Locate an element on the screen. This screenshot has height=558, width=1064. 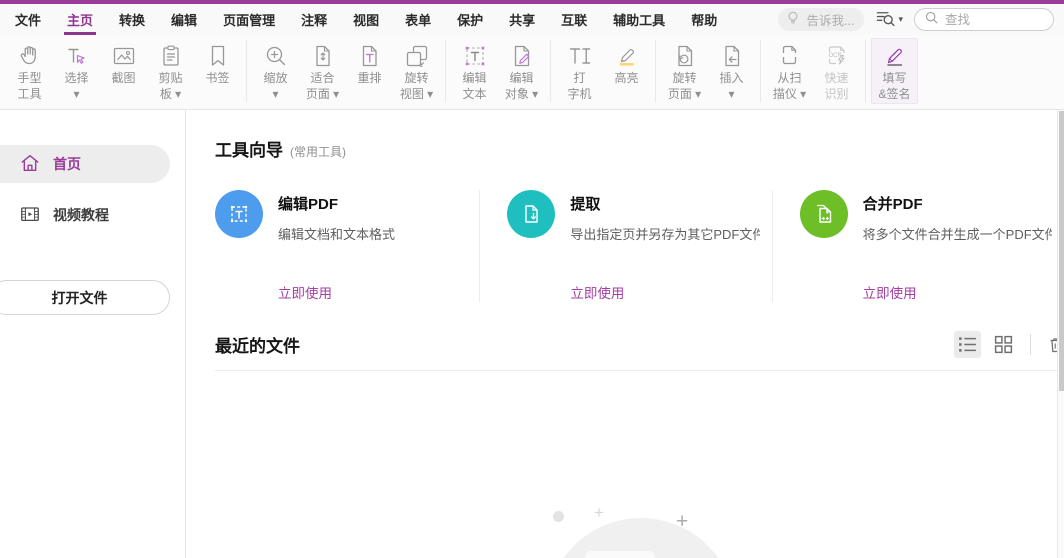
rotate-pages-icon is located at coordinates (685, 56).